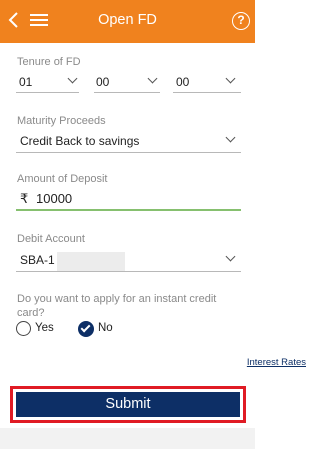 This screenshot has height=449, width=320. Describe the element at coordinates (23, 328) in the screenshot. I see `radio-unselected-icon` at that location.